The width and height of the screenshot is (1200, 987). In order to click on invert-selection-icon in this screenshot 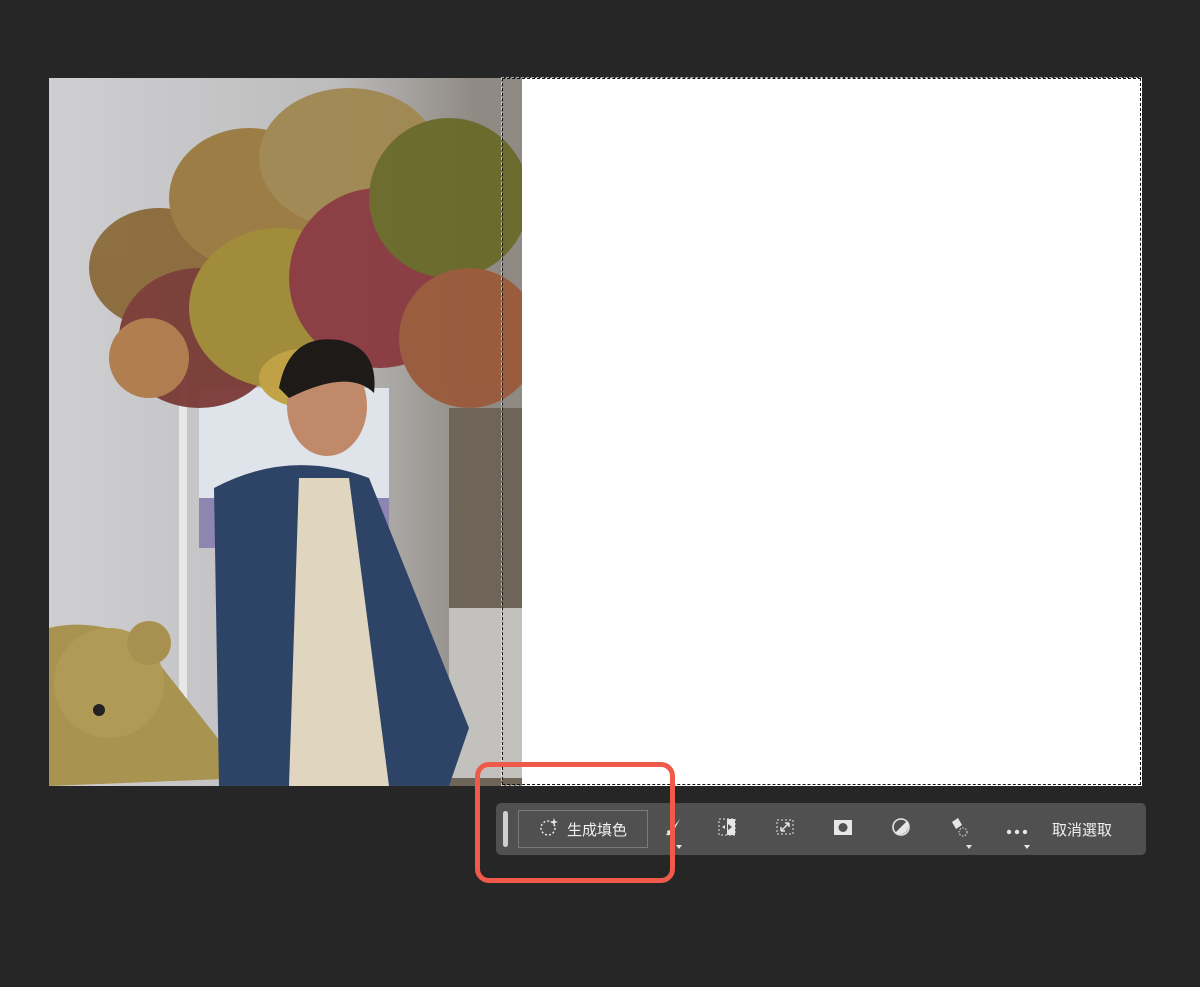, I will do `click(727, 829)`.